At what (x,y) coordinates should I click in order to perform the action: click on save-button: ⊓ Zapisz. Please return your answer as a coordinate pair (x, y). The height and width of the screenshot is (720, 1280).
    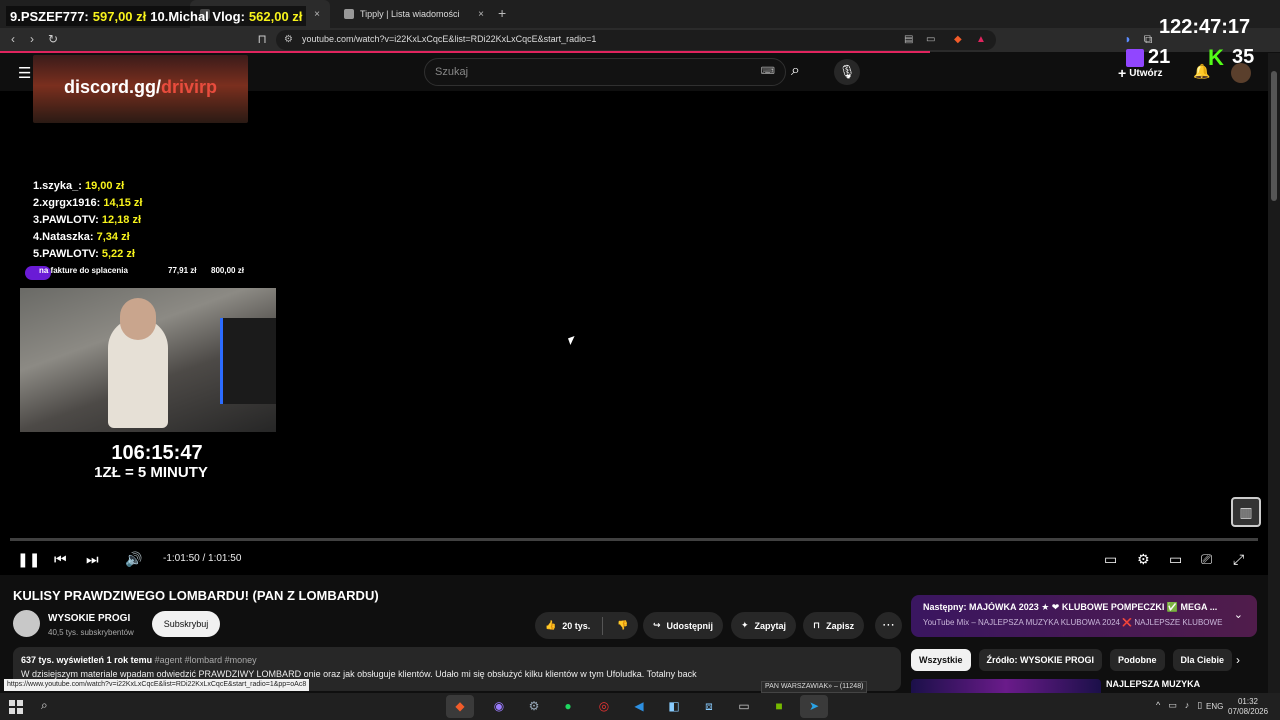
    Looking at the image, I should click on (834, 625).